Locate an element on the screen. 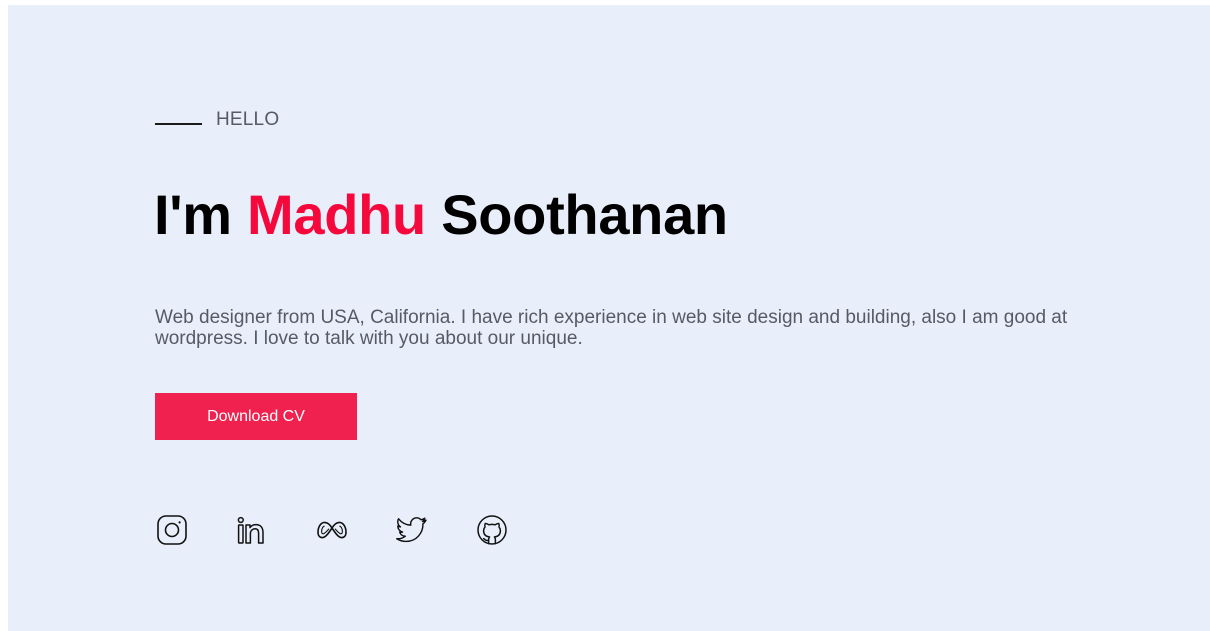  github-link is located at coordinates (492, 530).